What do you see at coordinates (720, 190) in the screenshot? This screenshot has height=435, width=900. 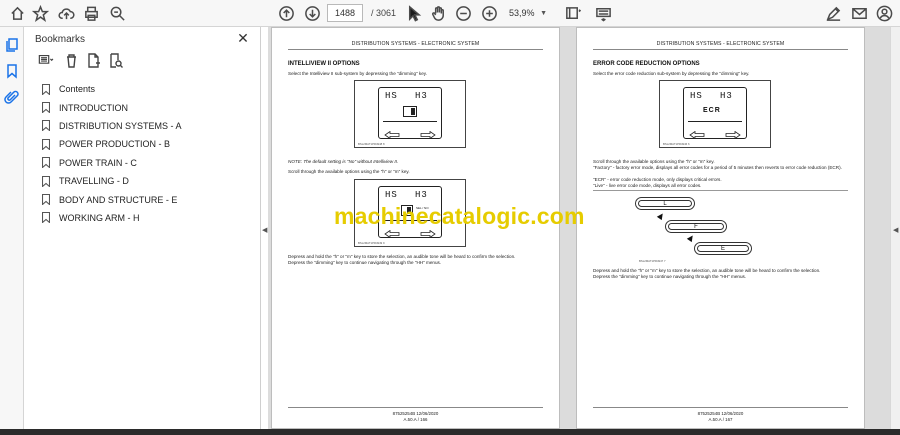 I see `section-rule` at bounding box center [720, 190].